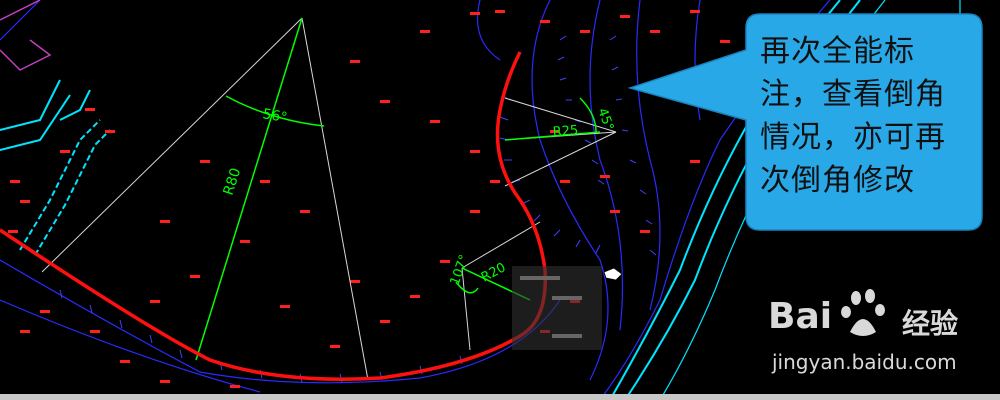  What do you see at coordinates (26, 35) in the screenshot?
I see `building-outline` at bounding box center [26, 35].